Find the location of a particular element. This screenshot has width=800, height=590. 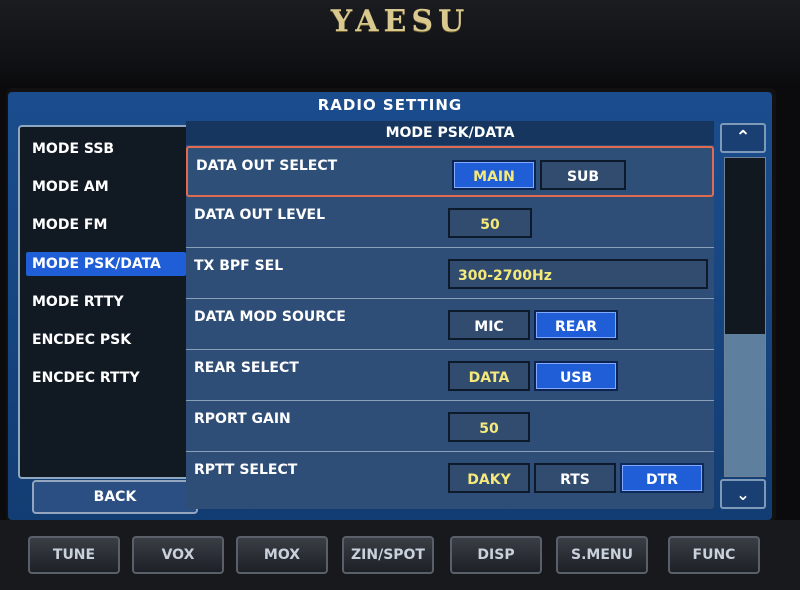

setting-row-rptt-select: RPTT SELECT DAKY RTS DTR is located at coordinates (450, 477).